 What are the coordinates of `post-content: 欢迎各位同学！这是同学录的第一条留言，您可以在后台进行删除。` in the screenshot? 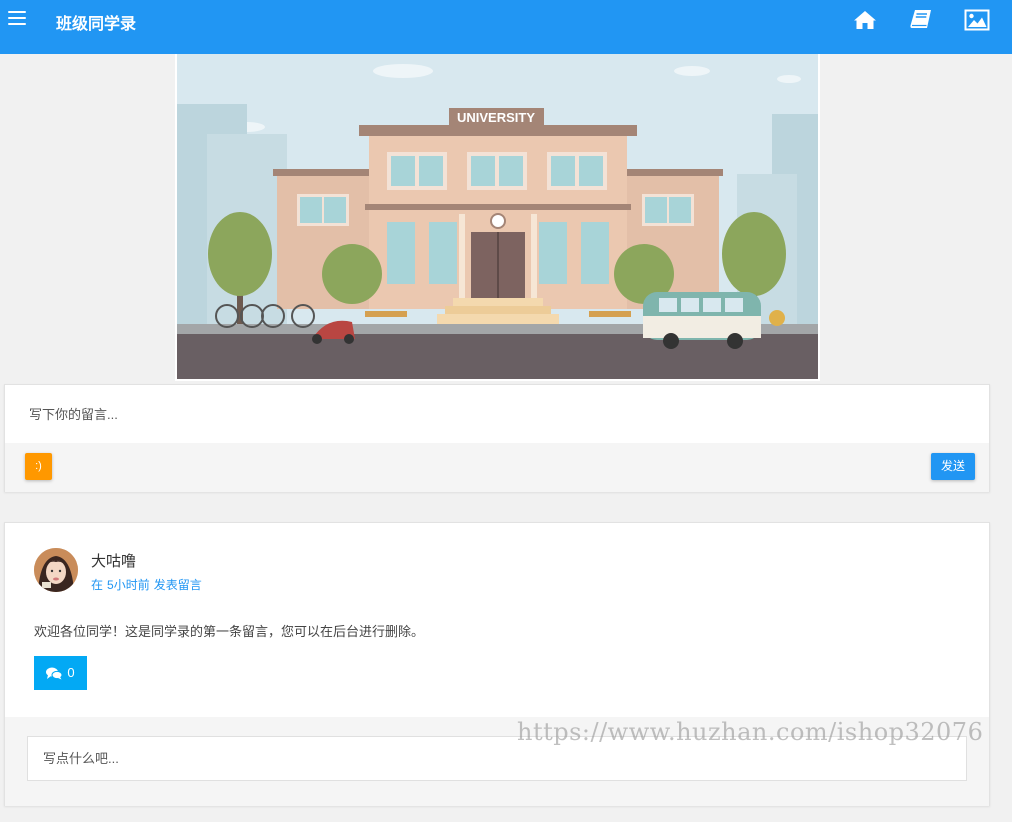 It's located at (229, 631).